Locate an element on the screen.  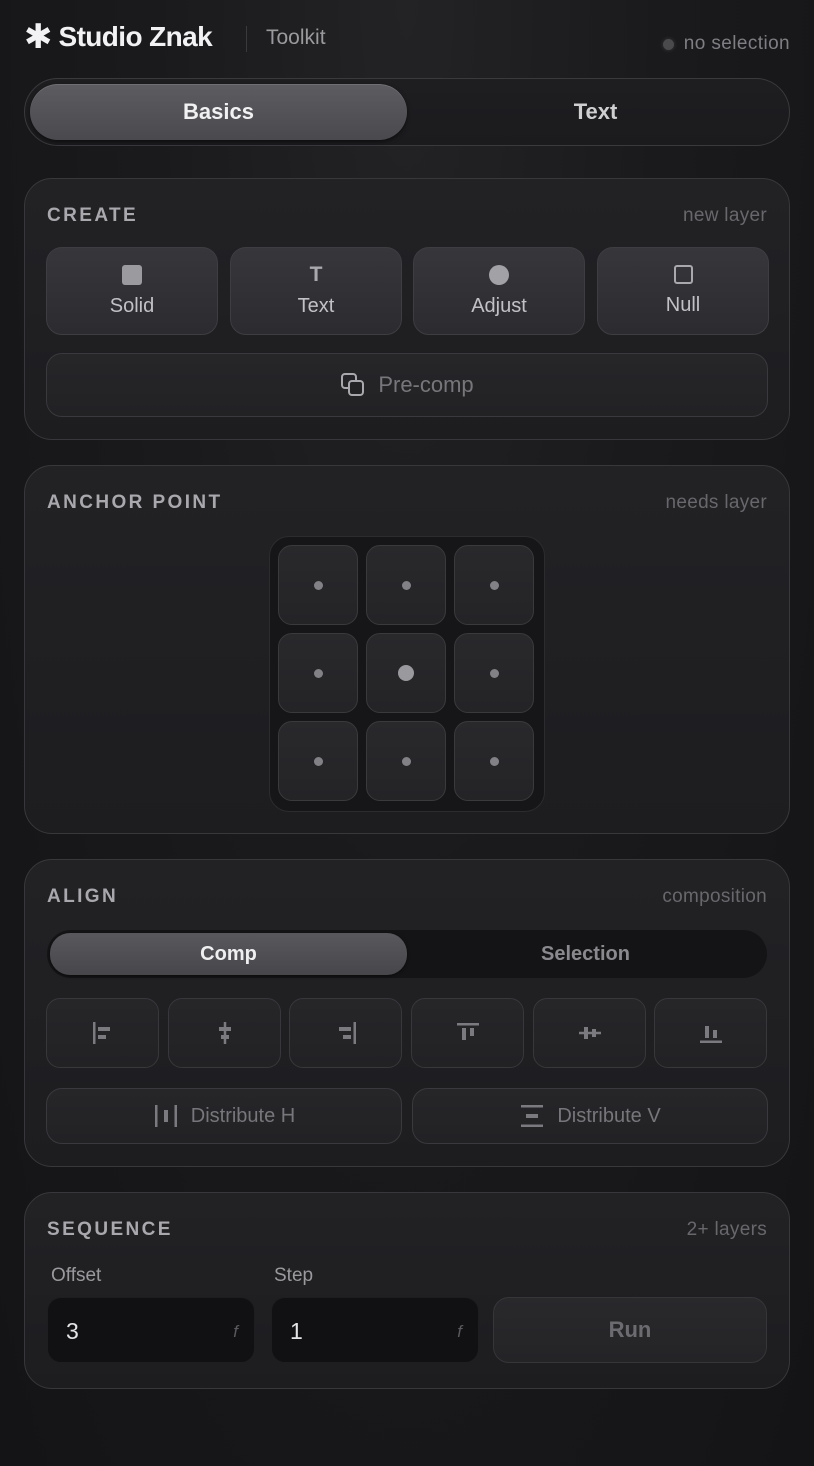
anchor-top-center is located at coordinates (406, 585).